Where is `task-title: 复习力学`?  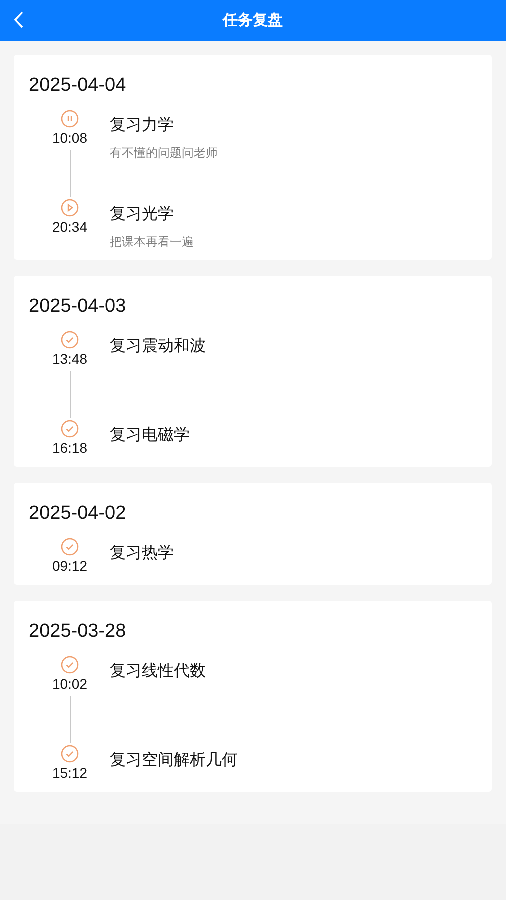
task-title: 复习力学 is located at coordinates (164, 125).